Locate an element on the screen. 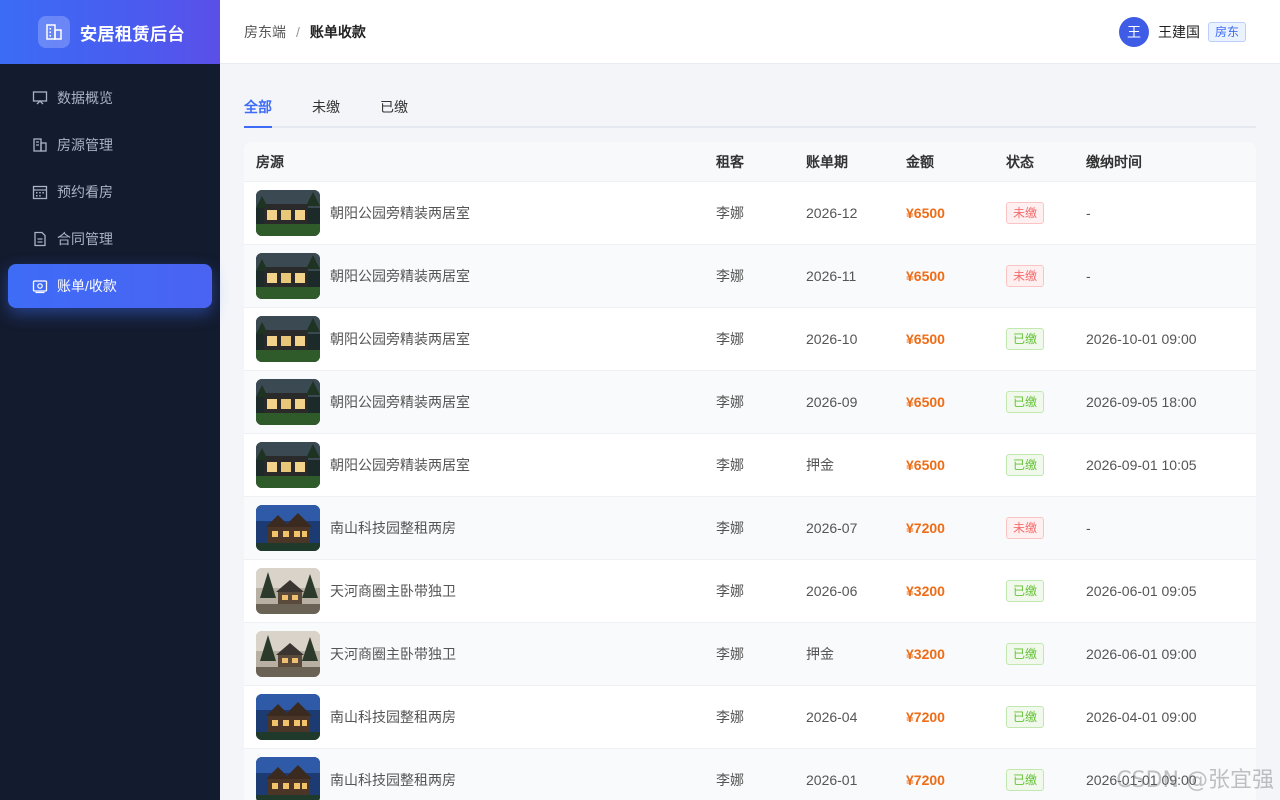 Image resolution: width=1280 pixels, height=800 pixels. sidebar-item-dashboard: 数据概览 is located at coordinates (110, 98).